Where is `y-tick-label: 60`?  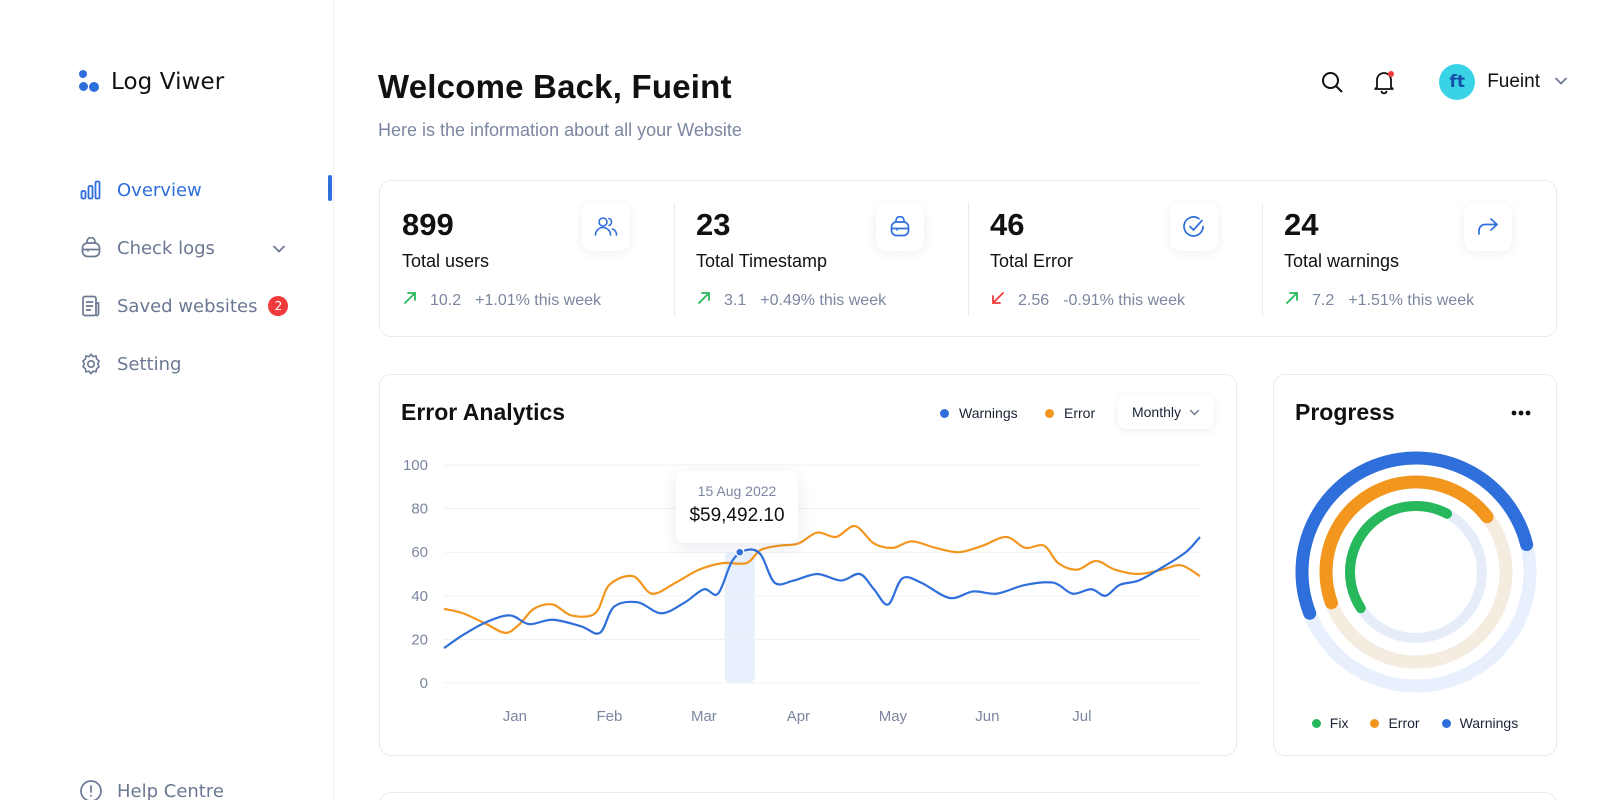
y-tick-label: 60 is located at coordinates (419, 552).